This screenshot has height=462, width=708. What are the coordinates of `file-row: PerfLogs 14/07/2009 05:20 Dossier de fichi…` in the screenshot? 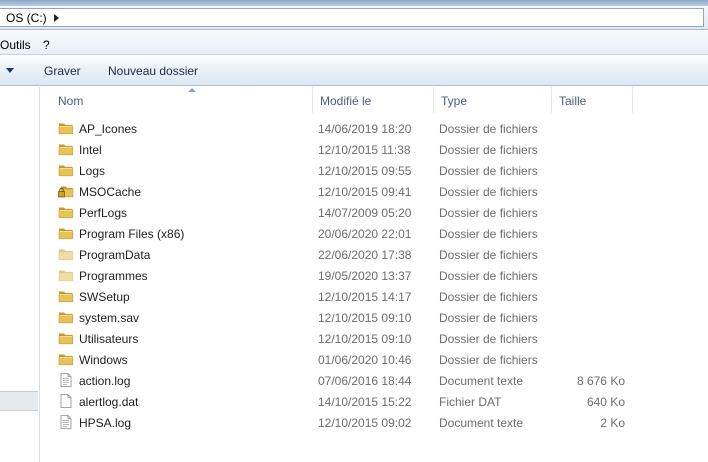 It's located at (374, 212).